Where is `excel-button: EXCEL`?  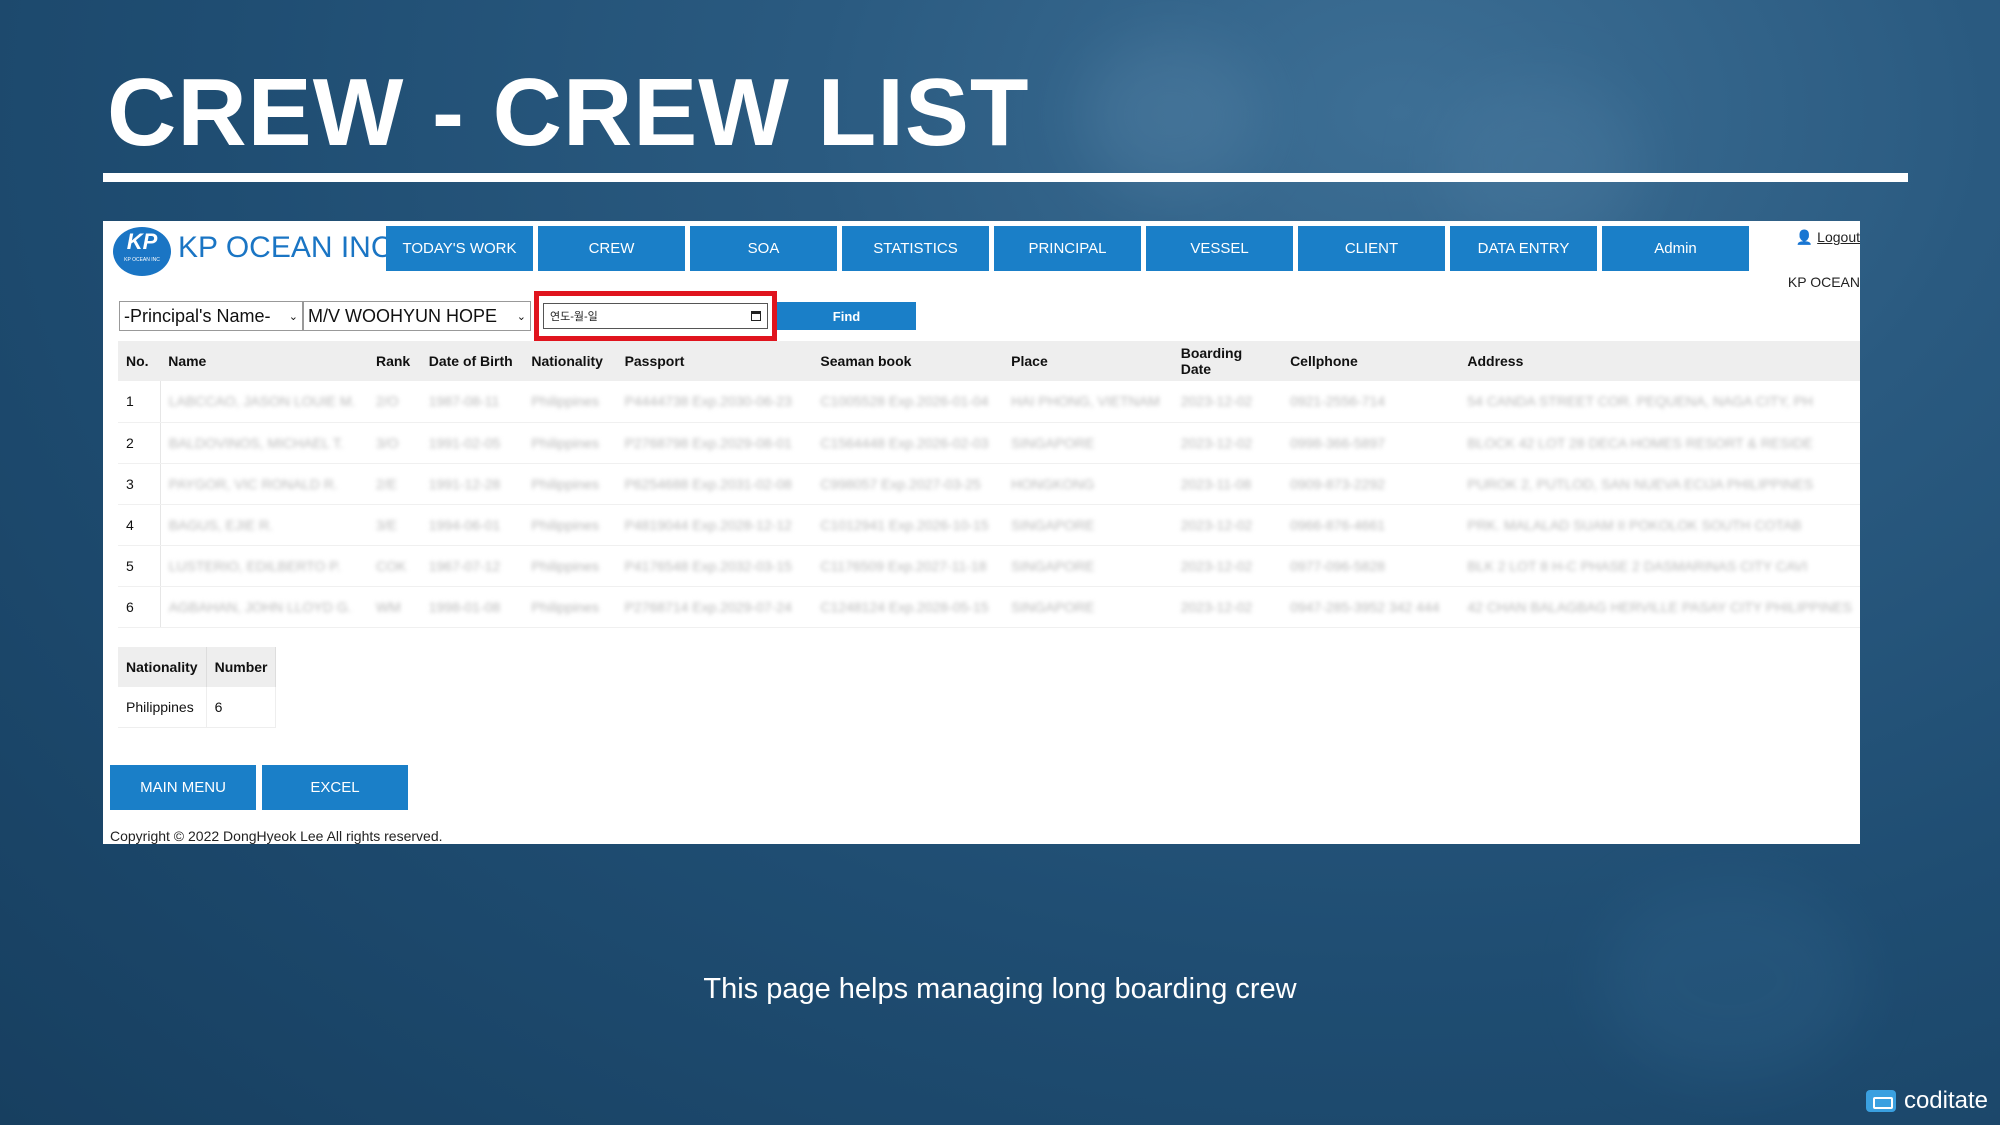
excel-button: EXCEL is located at coordinates (335, 787).